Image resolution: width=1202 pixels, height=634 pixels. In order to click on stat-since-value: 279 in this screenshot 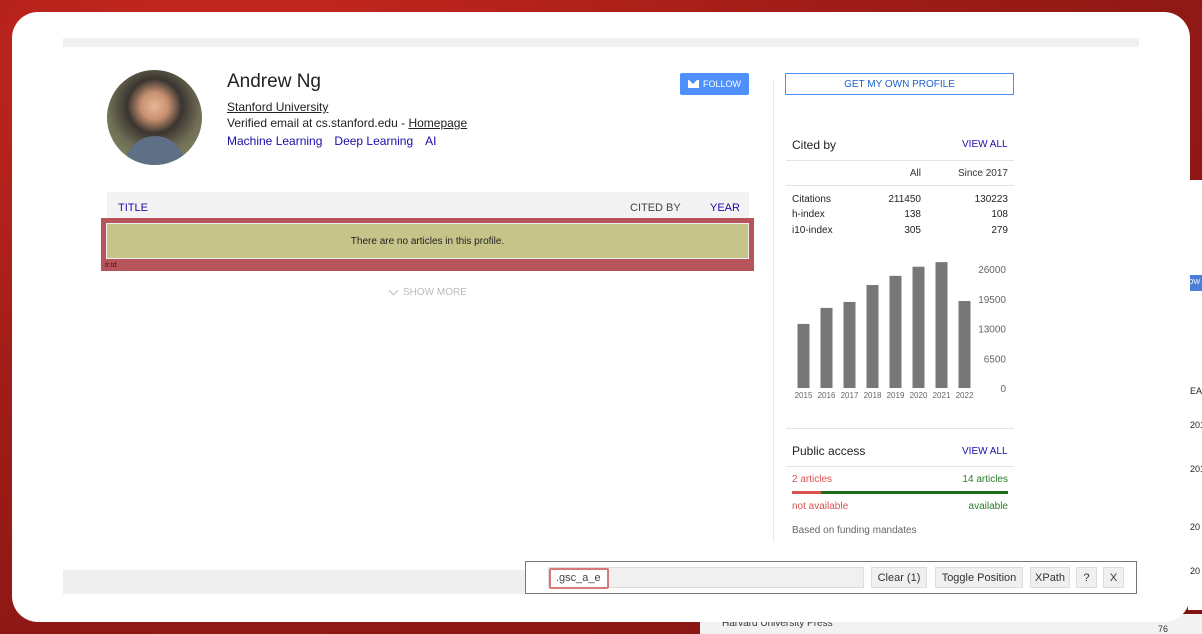, I will do `click(999, 230)`.